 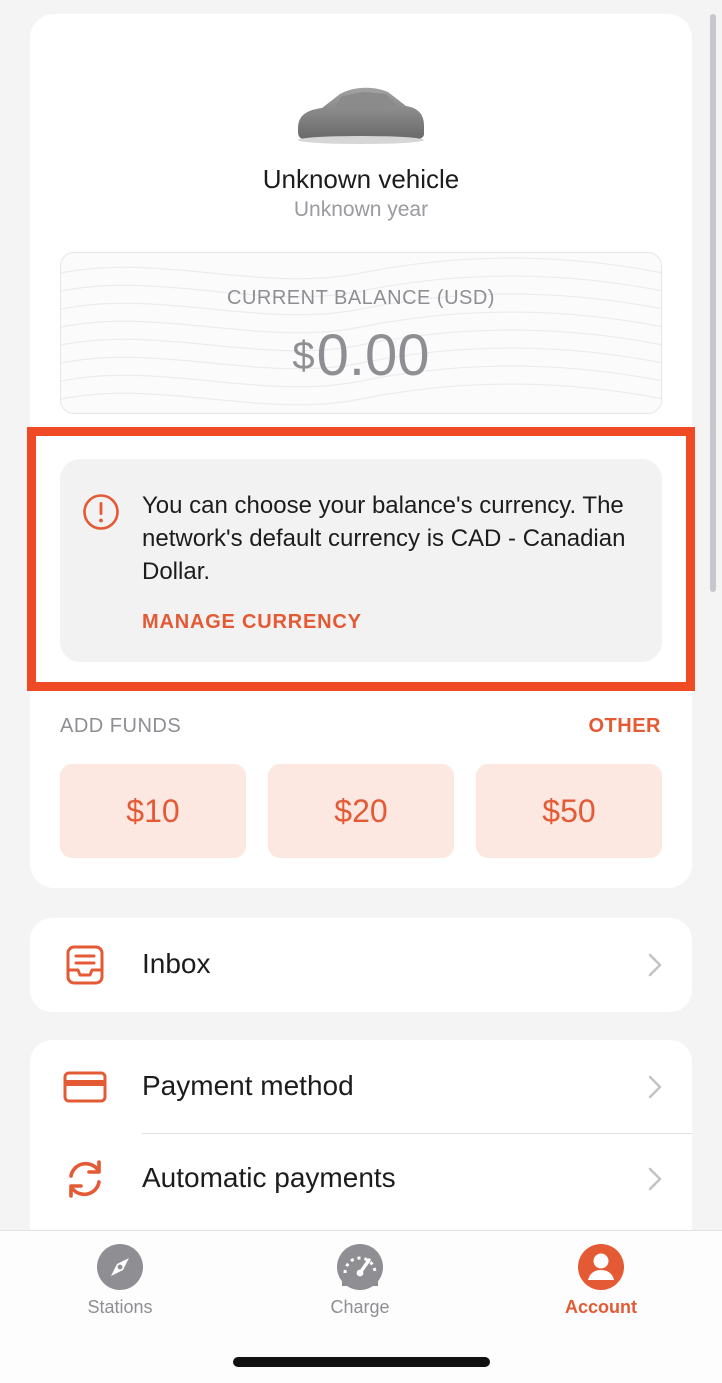 What do you see at coordinates (713, 303) in the screenshot?
I see `scrollbar` at bounding box center [713, 303].